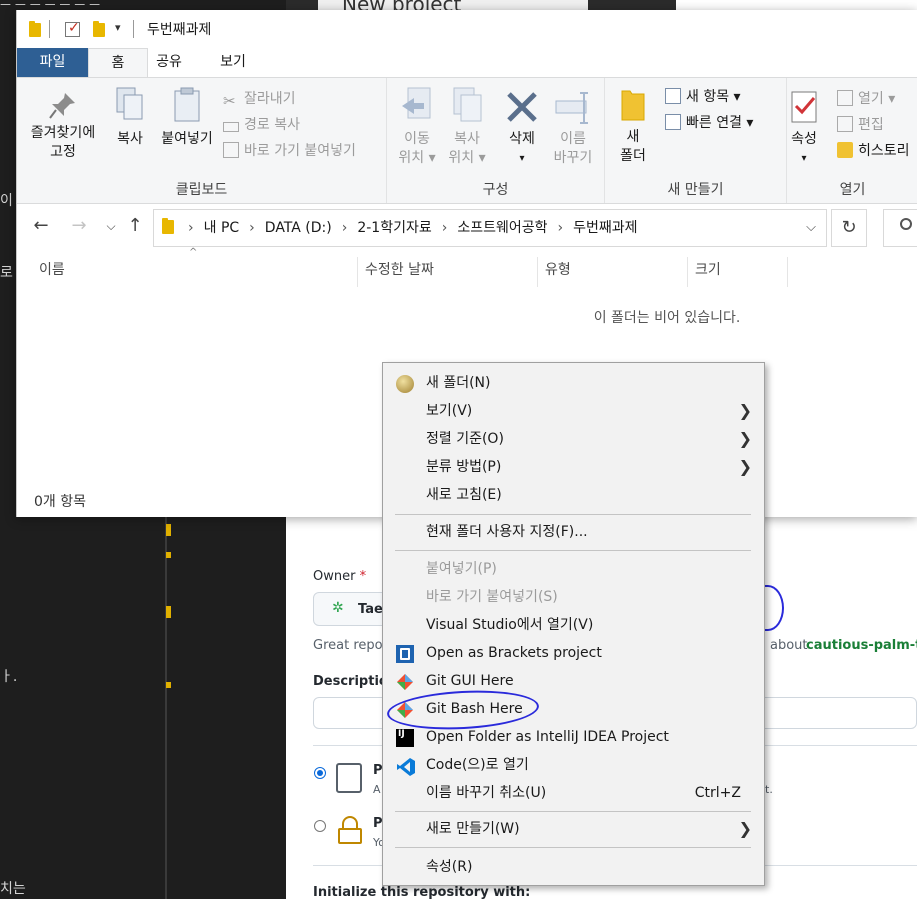 This screenshot has width=917, height=899. Describe the element at coordinates (866, 99) in the screenshot. I see `open-button: 열기 ▾` at that location.